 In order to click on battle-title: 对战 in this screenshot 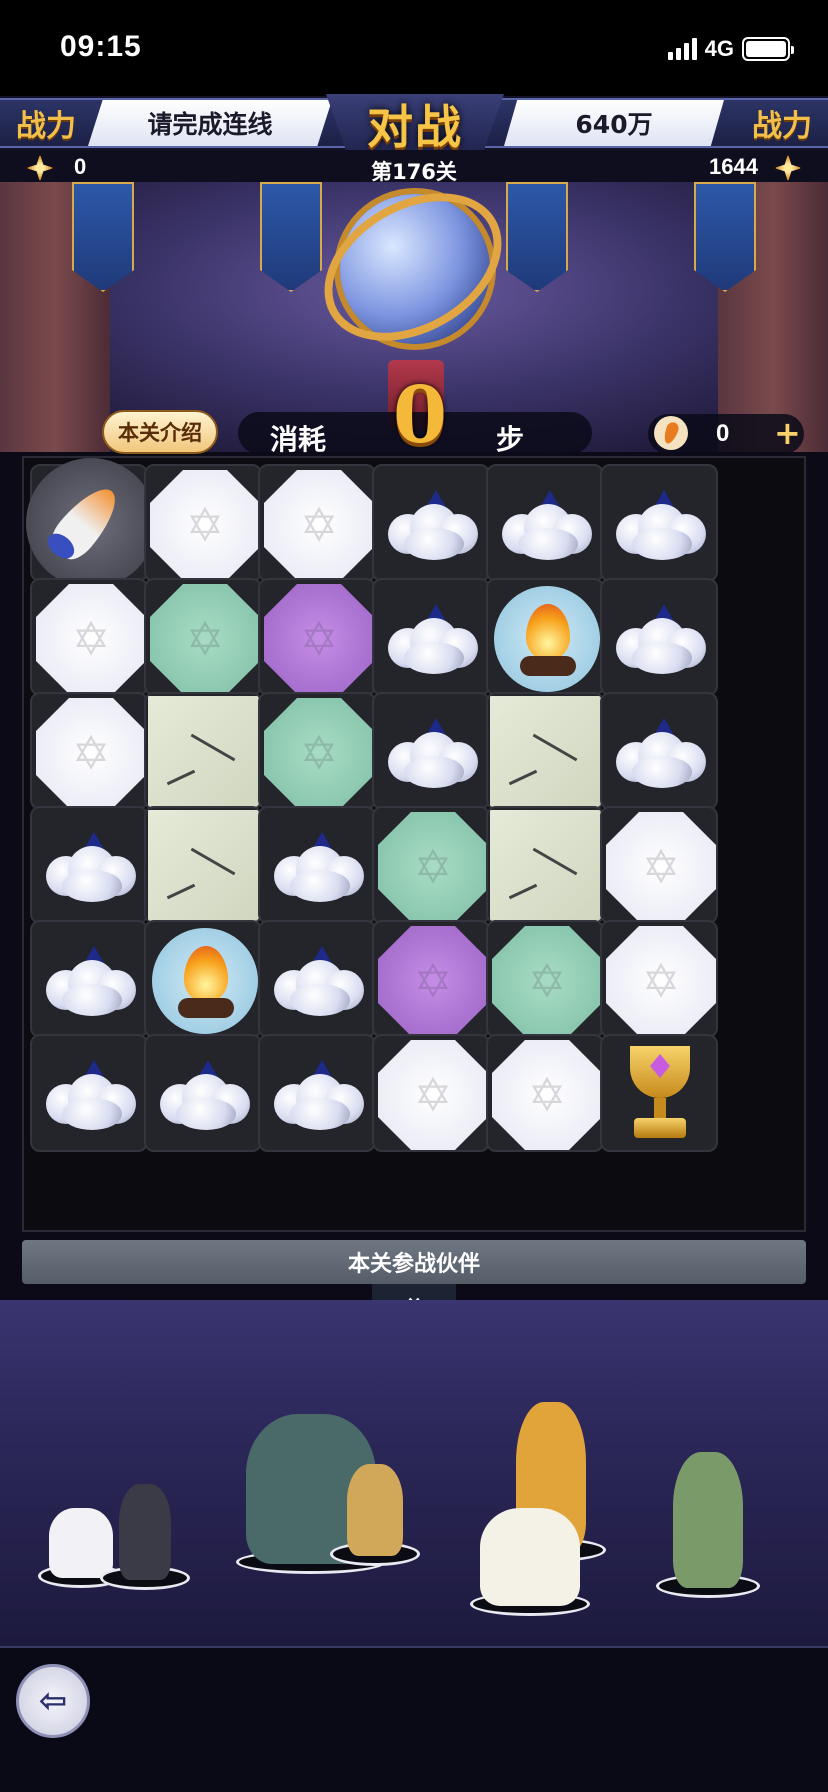, I will do `click(415, 124)`.